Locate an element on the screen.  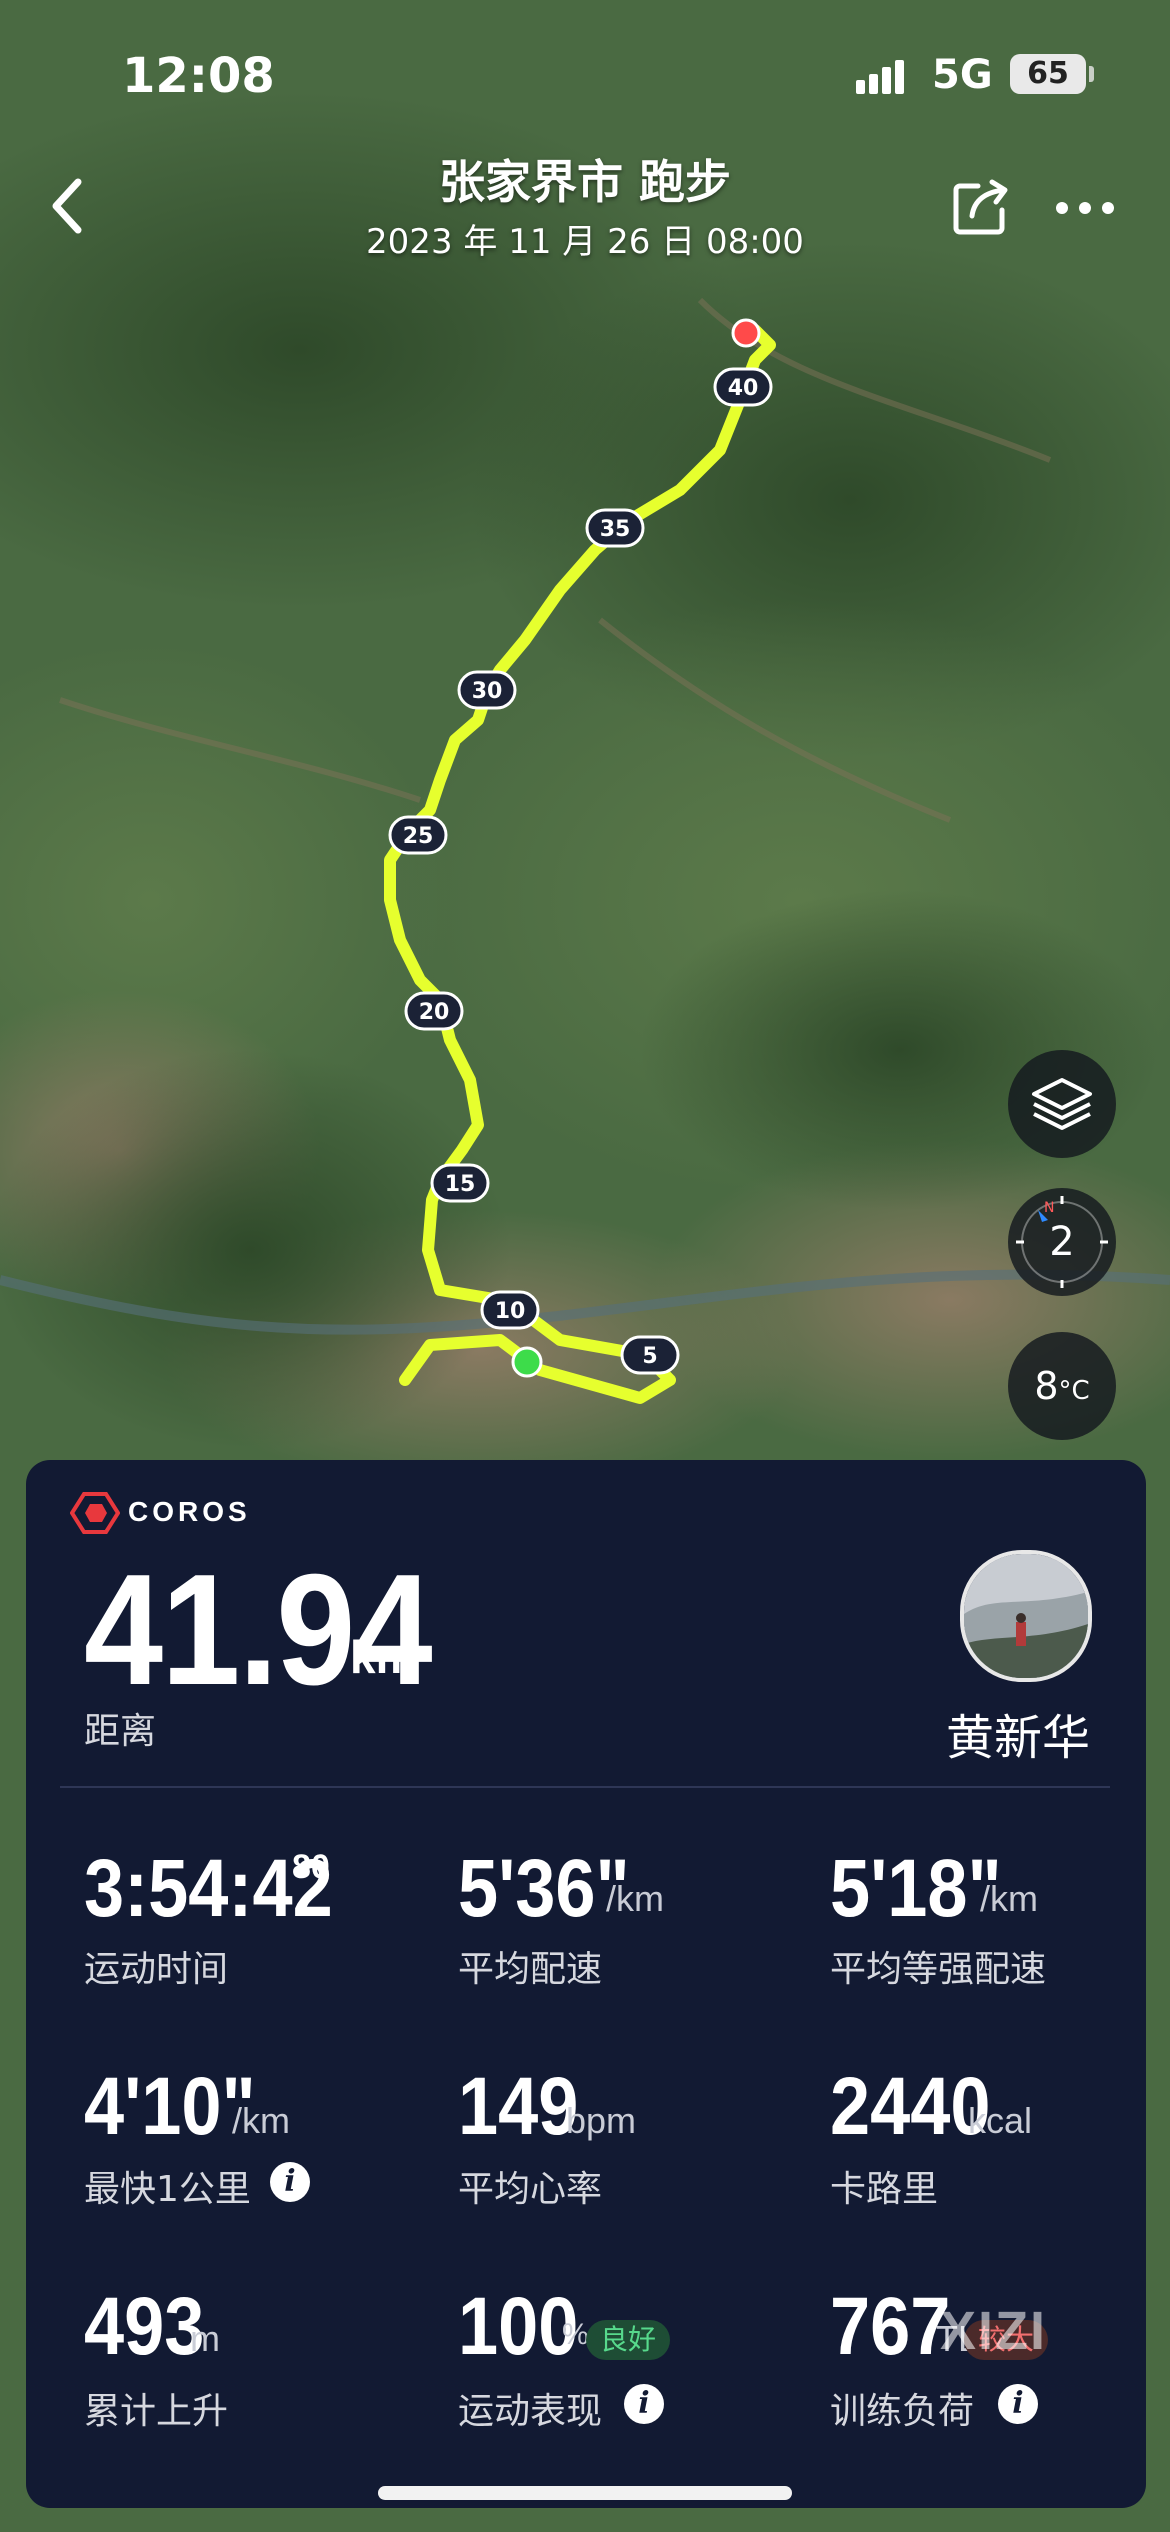
km-marker-10: 10 is located at coordinates (510, 1310).